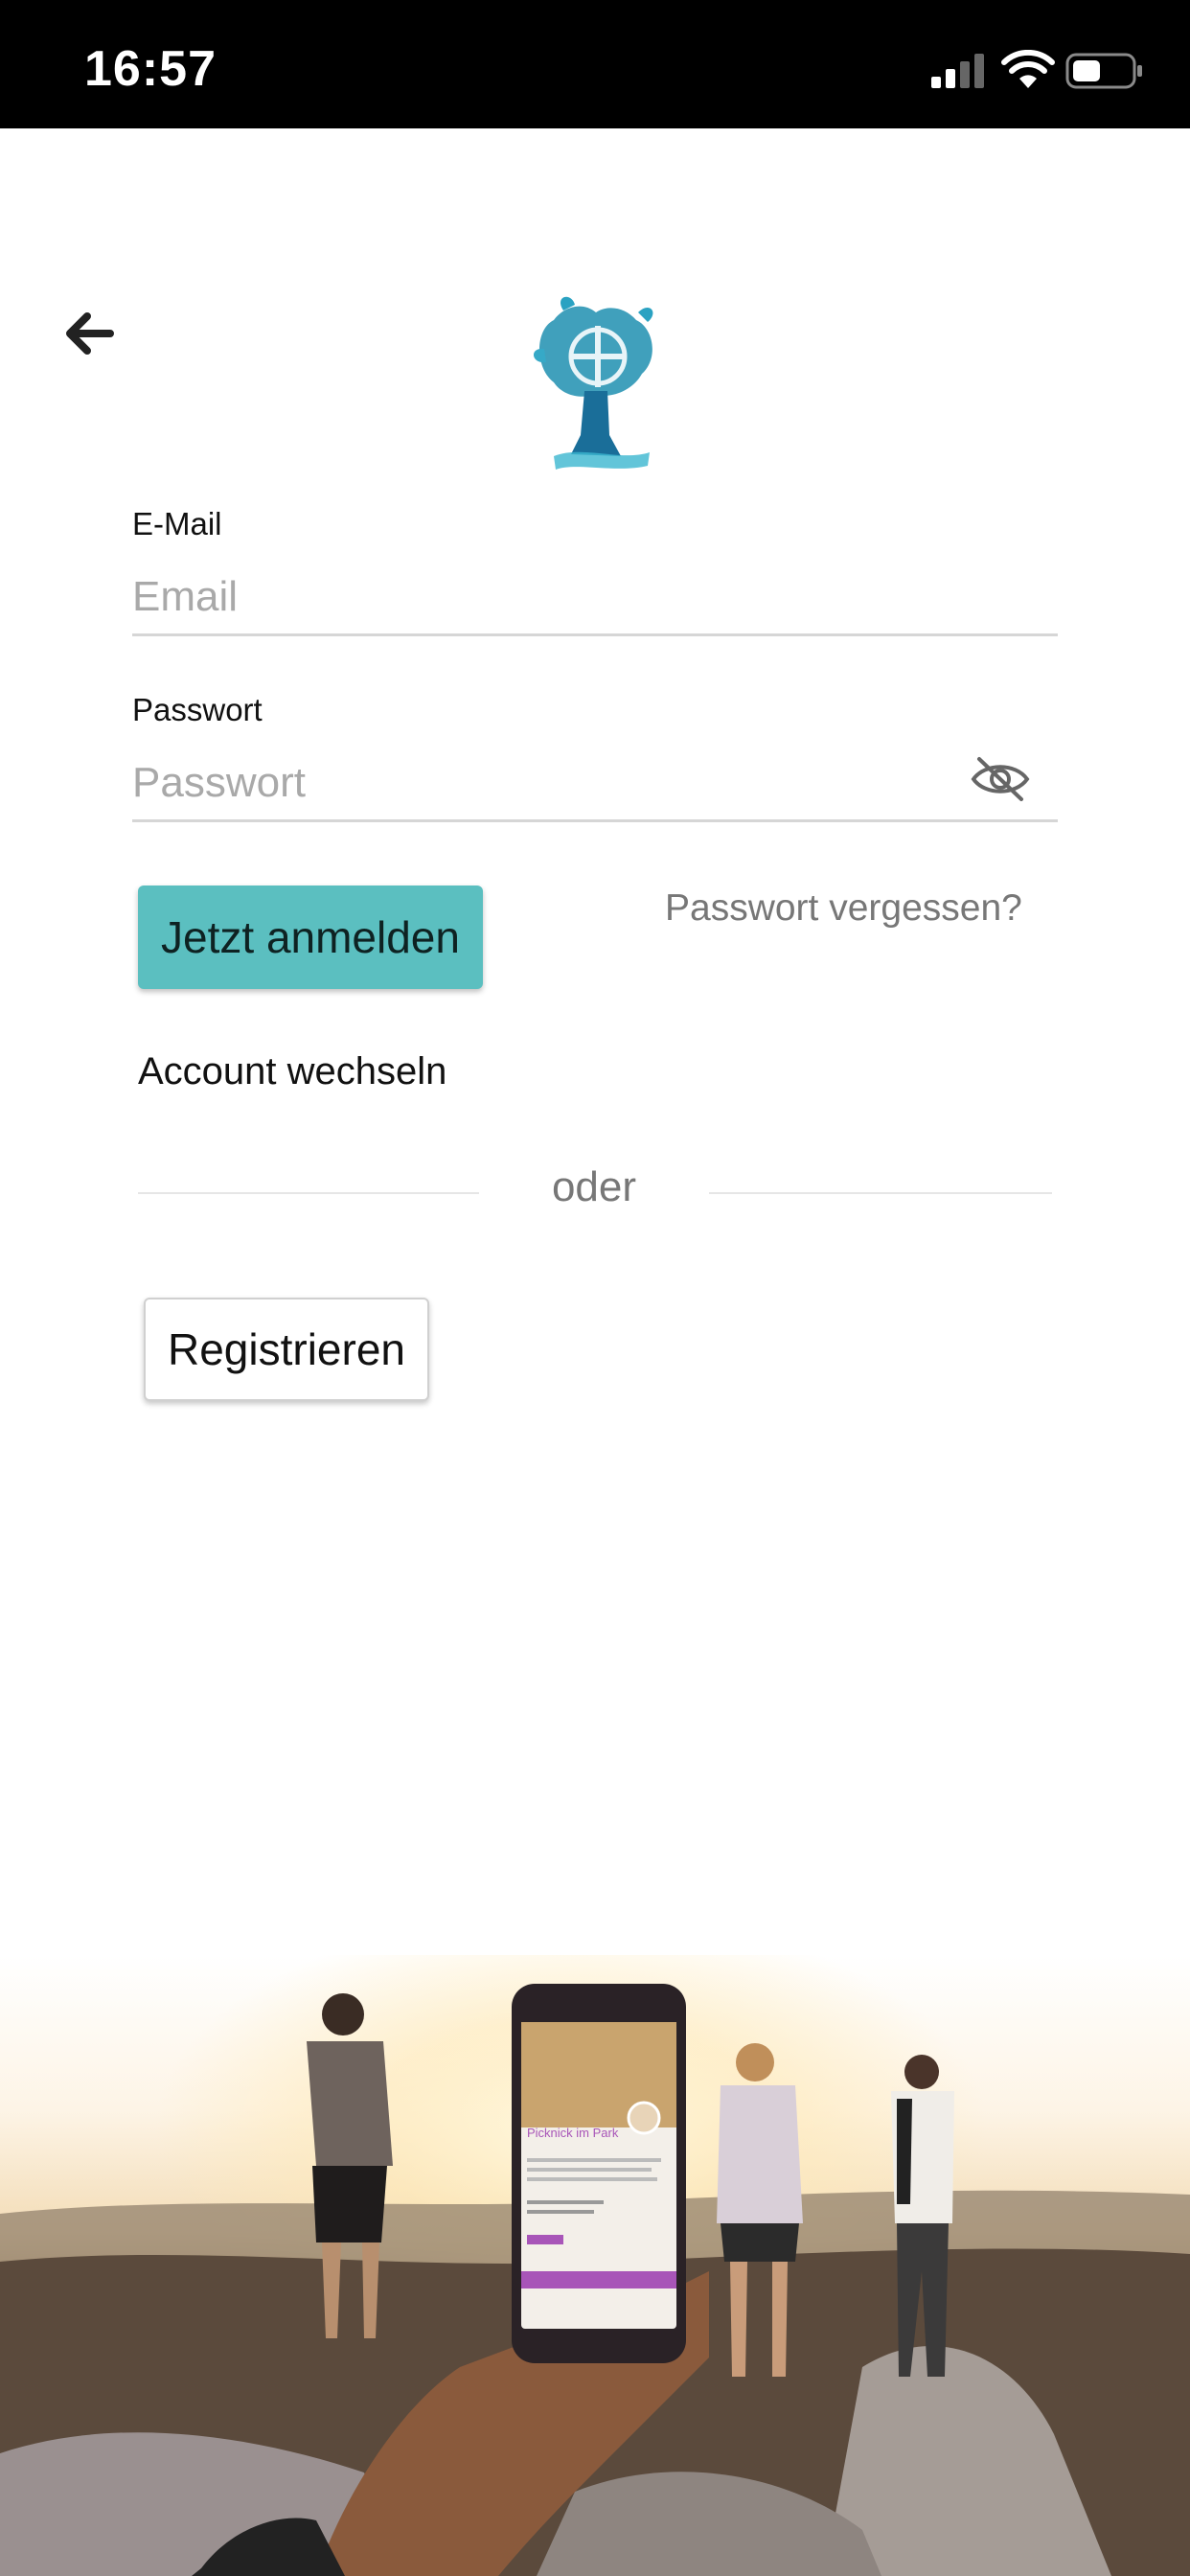 The height and width of the screenshot is (2576, 1190). What do you see at coordinates (593, 383) in the screenshot?
I see `tree-cross-logo` at bounding box center [593, 383].